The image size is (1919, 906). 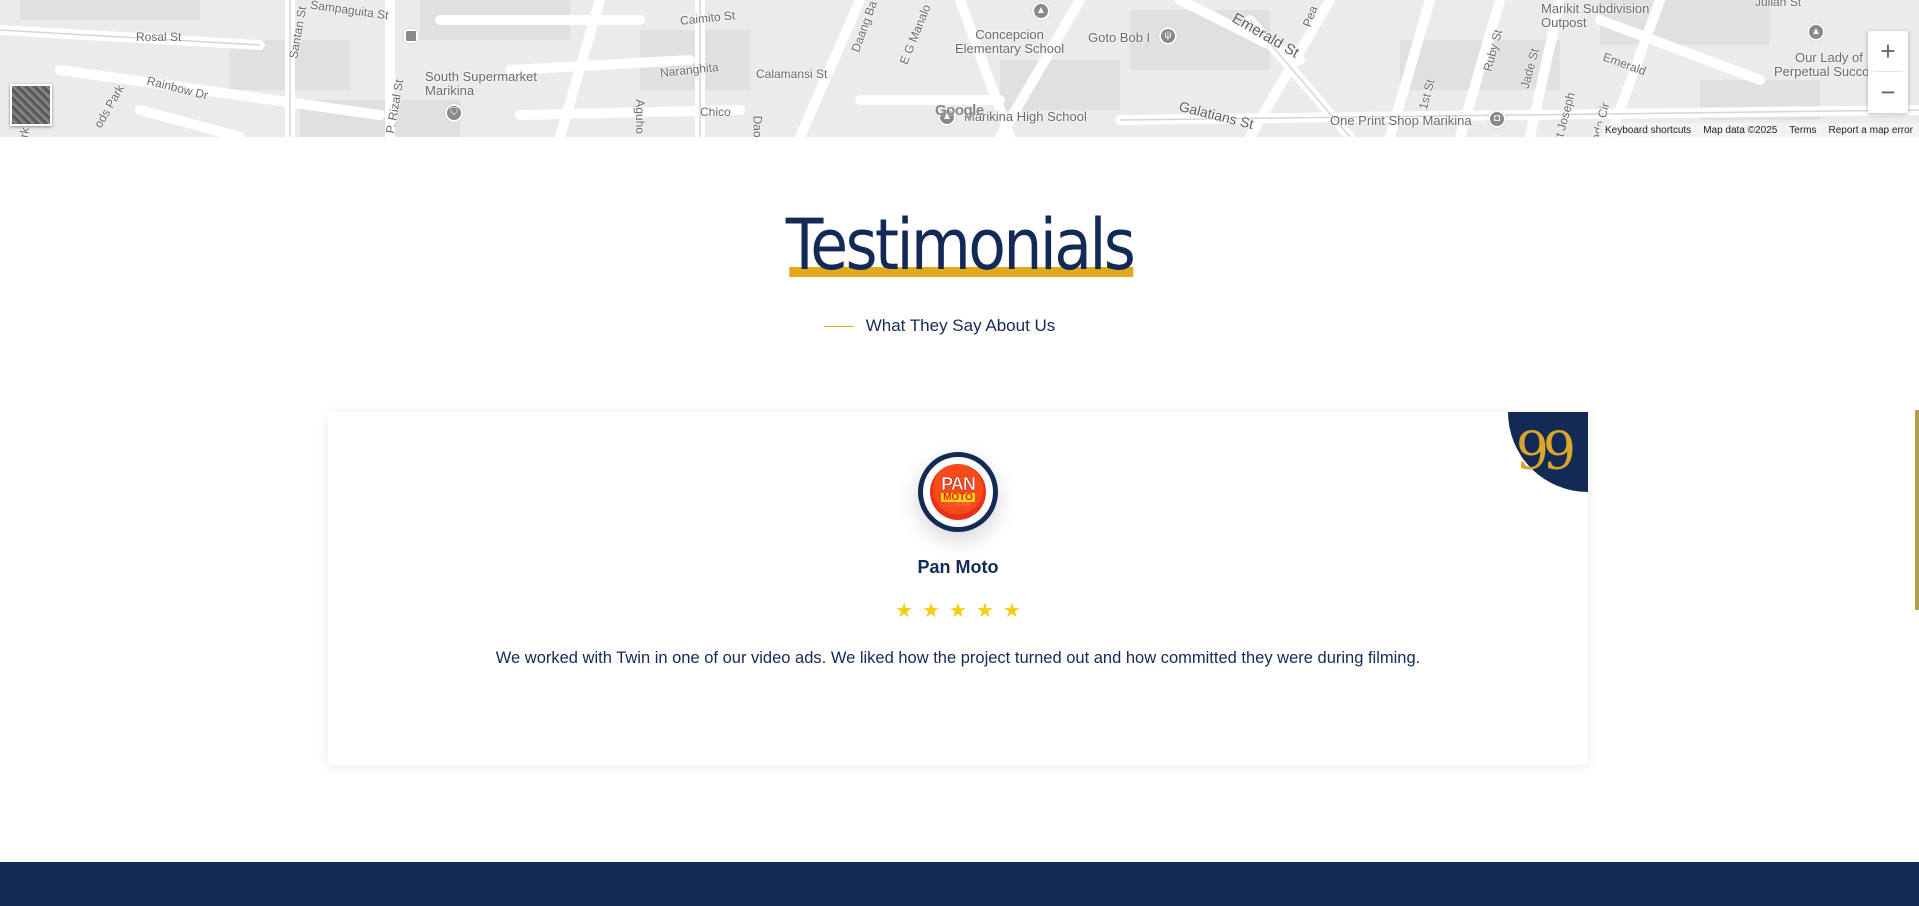 I want to click on map-place-label: Marikit Subdivision Outpost, so click(x=1595, y=16).